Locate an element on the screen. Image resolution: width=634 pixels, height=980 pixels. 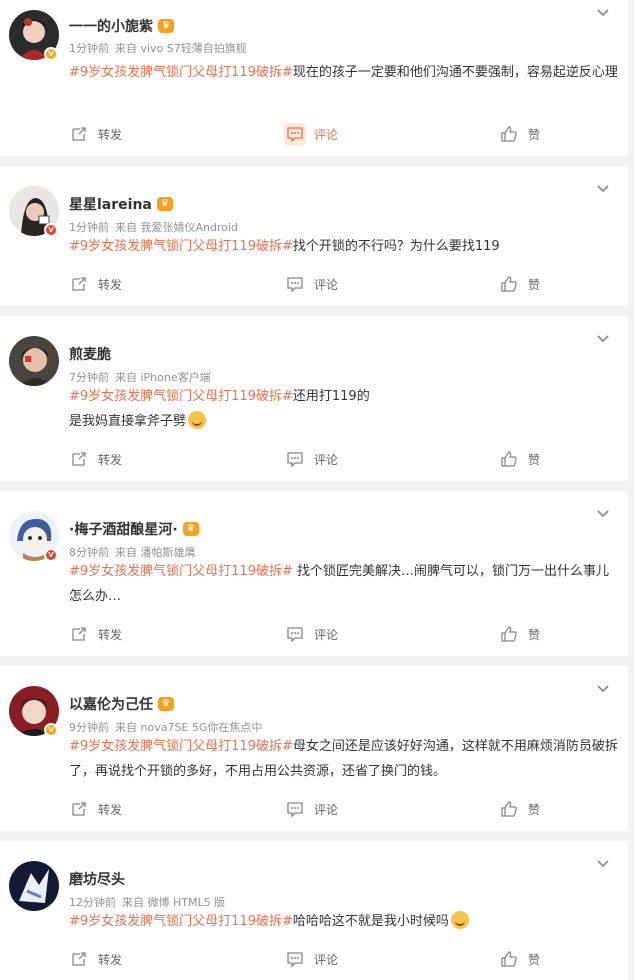
comment-body: 找个开锁的不行吗？为什么要找119 is located at coordinates (396, 246).